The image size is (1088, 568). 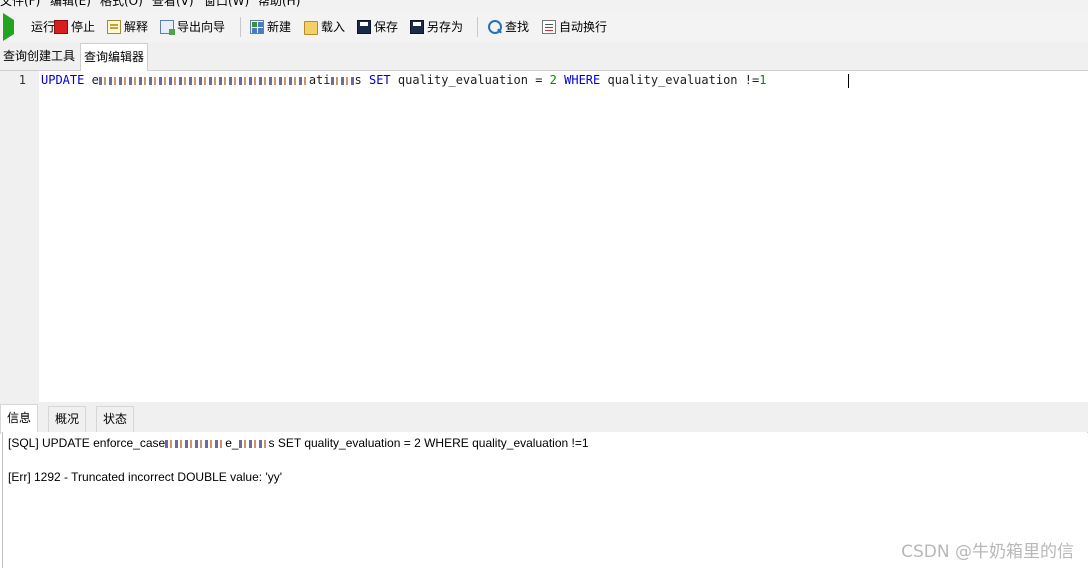 I want to click on save-button: 保存, so click(x=377, y=26).